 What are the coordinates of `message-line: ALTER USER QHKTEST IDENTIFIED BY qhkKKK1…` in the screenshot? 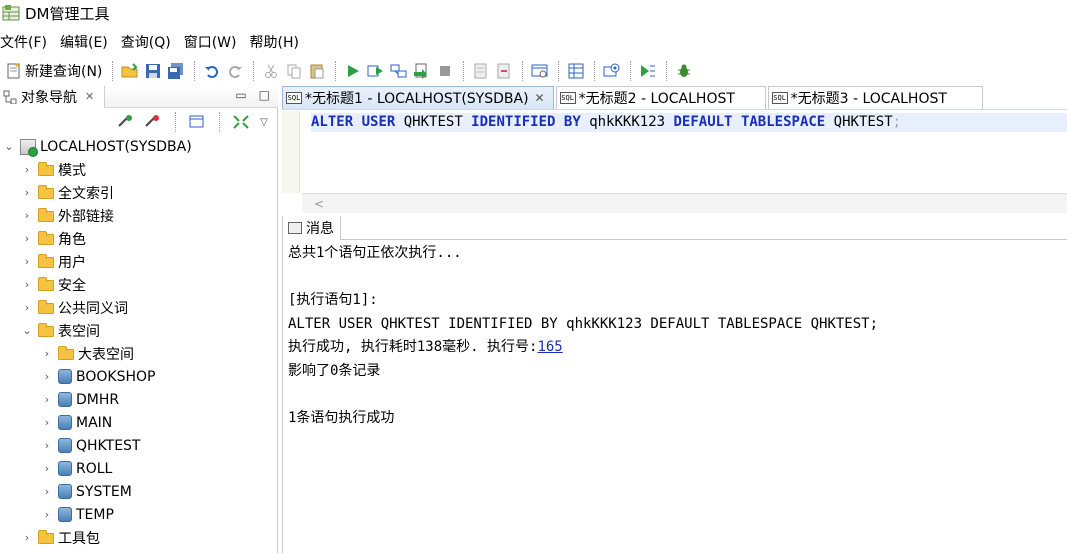 It's located at (583, 323).